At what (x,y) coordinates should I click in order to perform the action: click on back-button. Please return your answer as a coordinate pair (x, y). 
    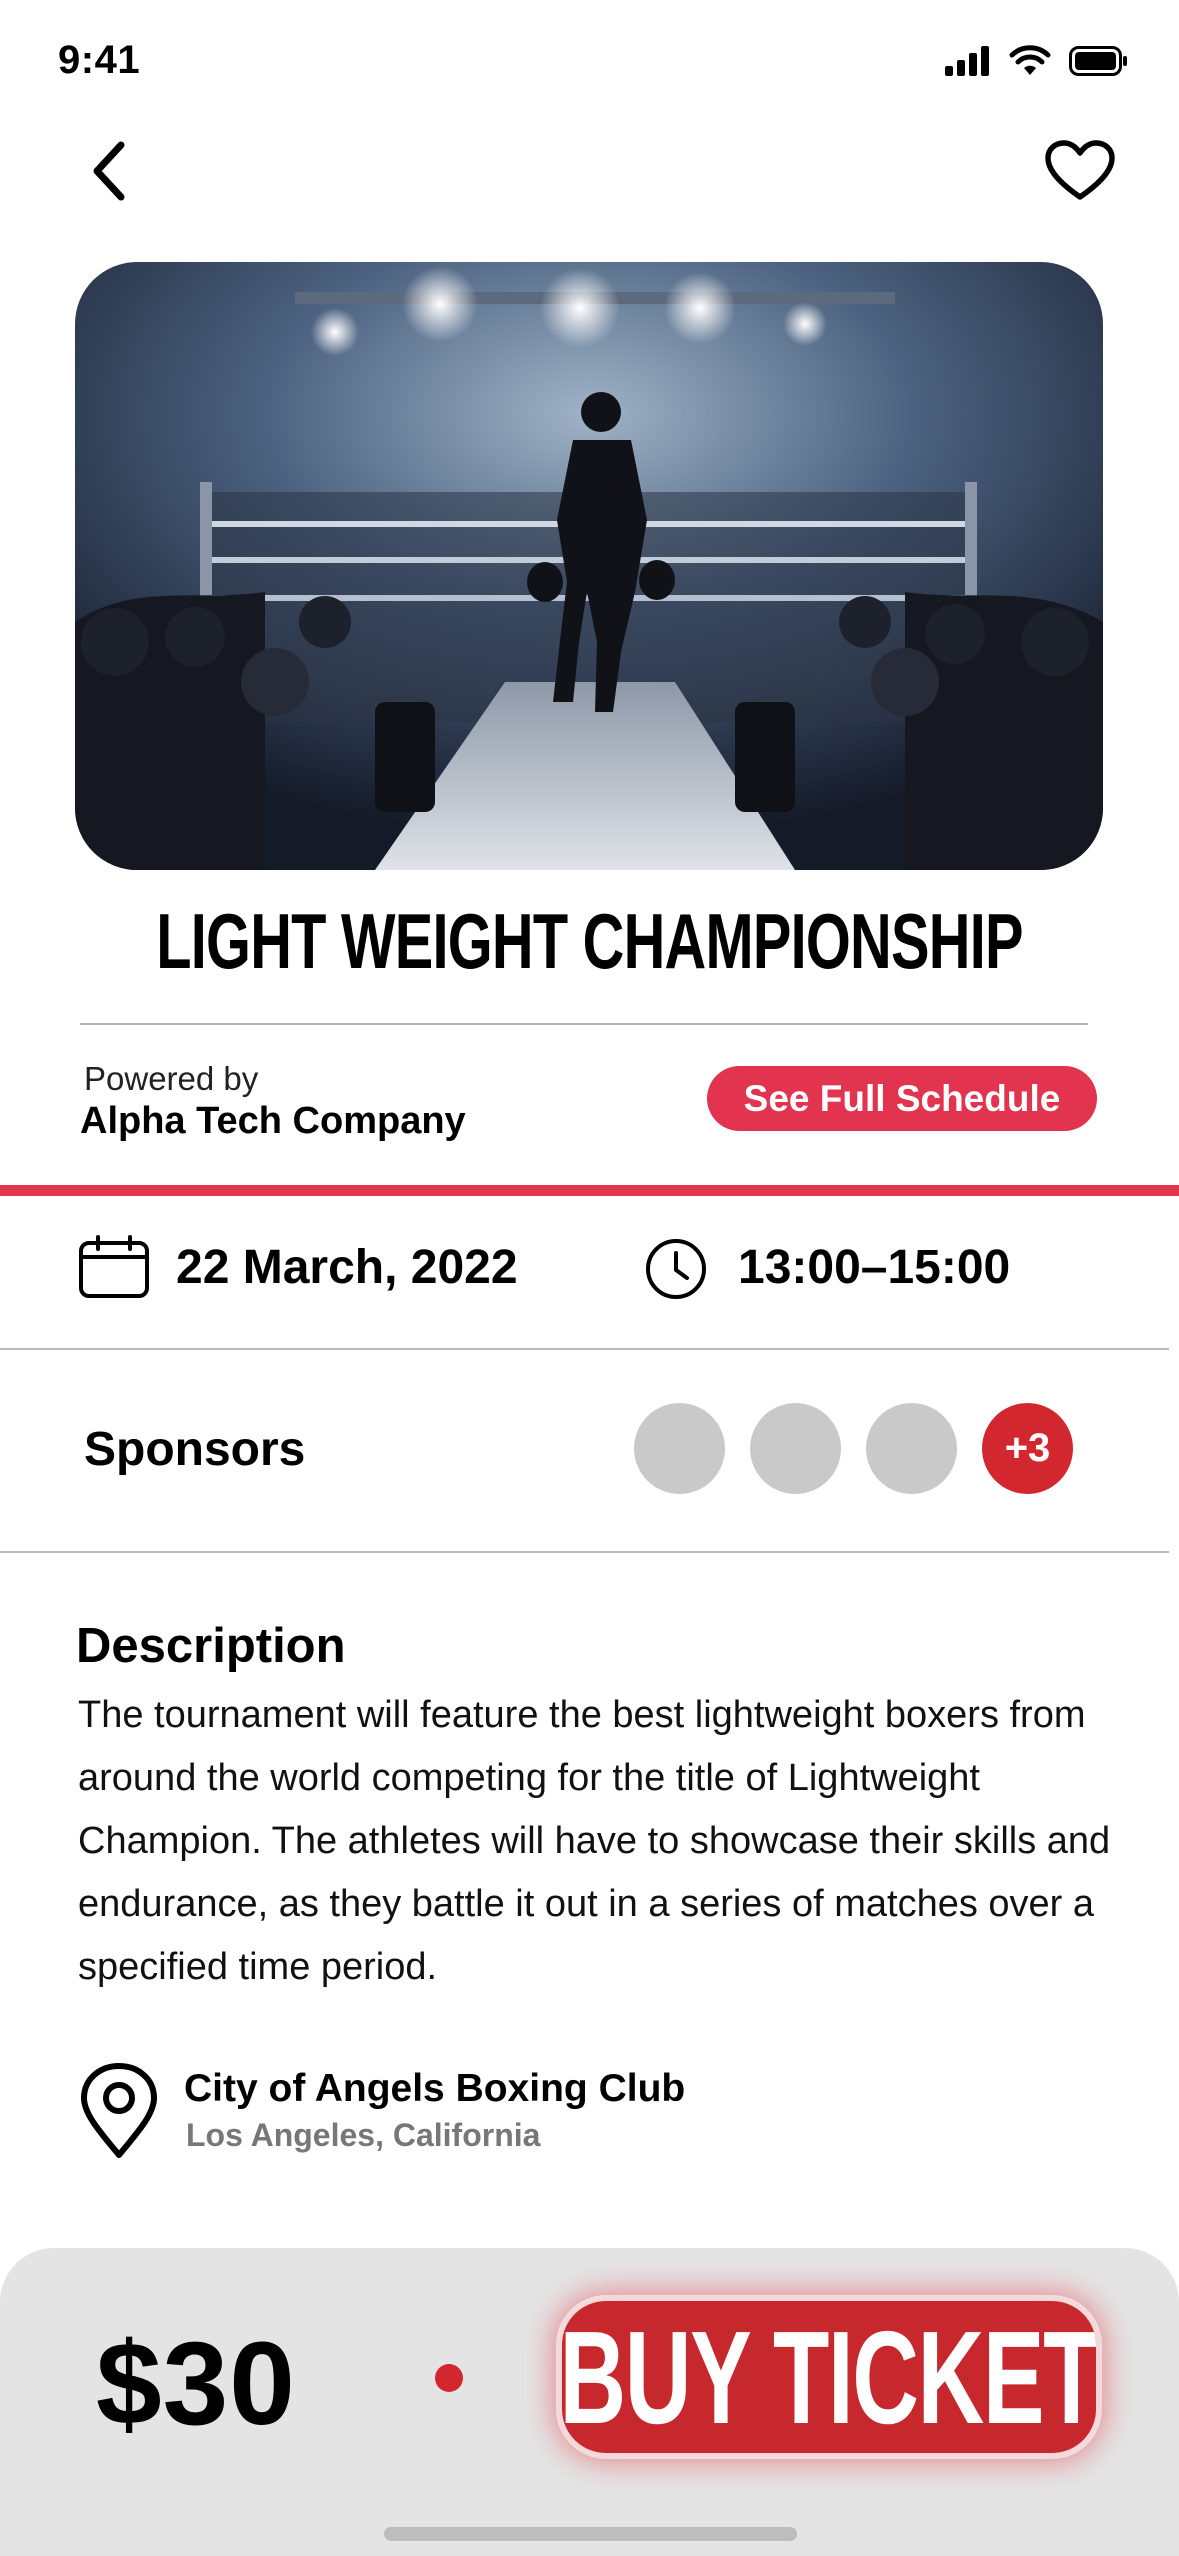
    Looking at the image, I should click on (109, 171).